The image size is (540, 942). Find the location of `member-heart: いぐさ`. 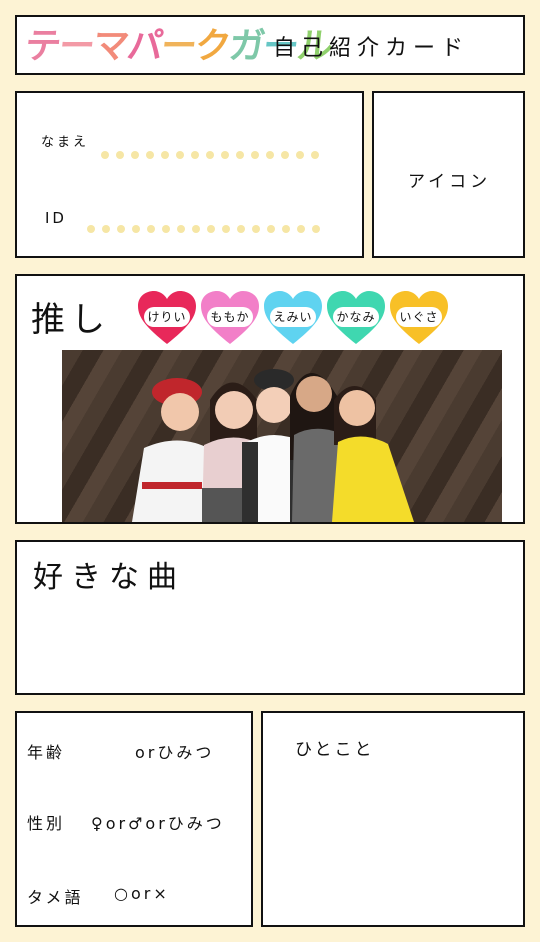

member-heart: いぐさ is located at coordinates (419, 318).